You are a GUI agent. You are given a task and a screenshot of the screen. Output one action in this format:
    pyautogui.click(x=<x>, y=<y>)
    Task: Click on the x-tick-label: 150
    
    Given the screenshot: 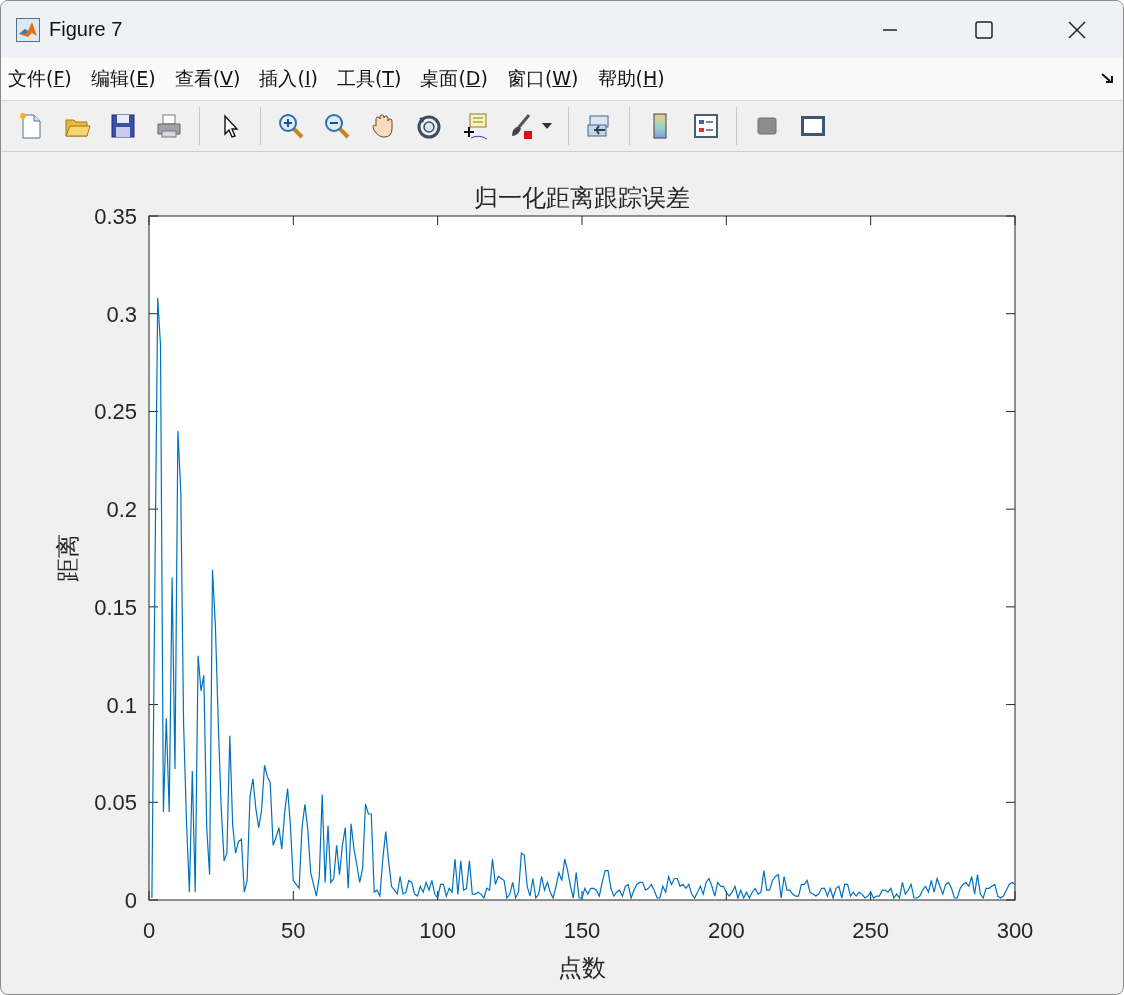 What is the action you would take?
    pyautogui.click(x=582, y=930)
    